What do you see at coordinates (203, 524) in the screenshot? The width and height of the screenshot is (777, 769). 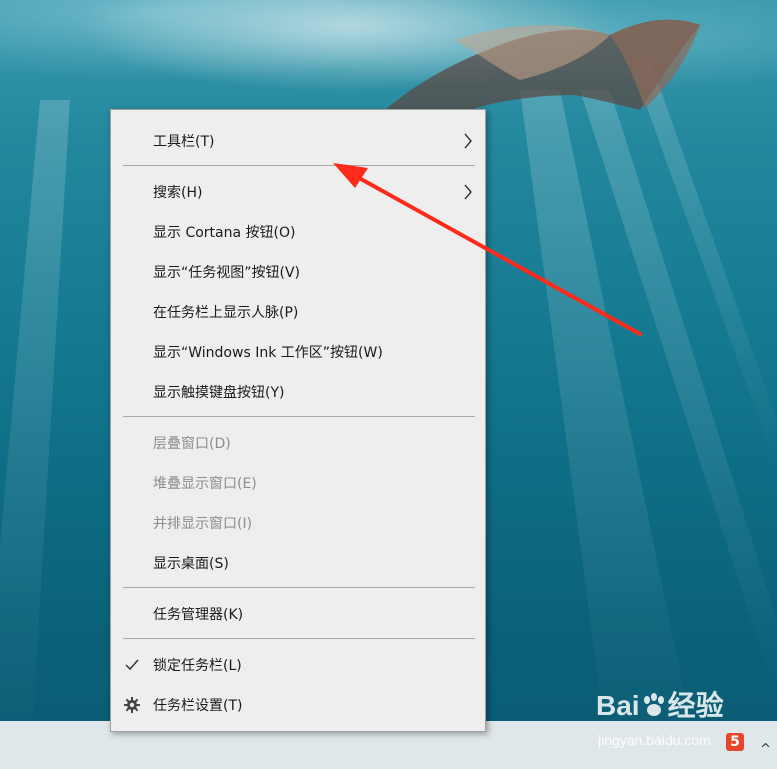 I see `menu-item-label: 并排显示窗口(I)` at bounding box center [203, 524].